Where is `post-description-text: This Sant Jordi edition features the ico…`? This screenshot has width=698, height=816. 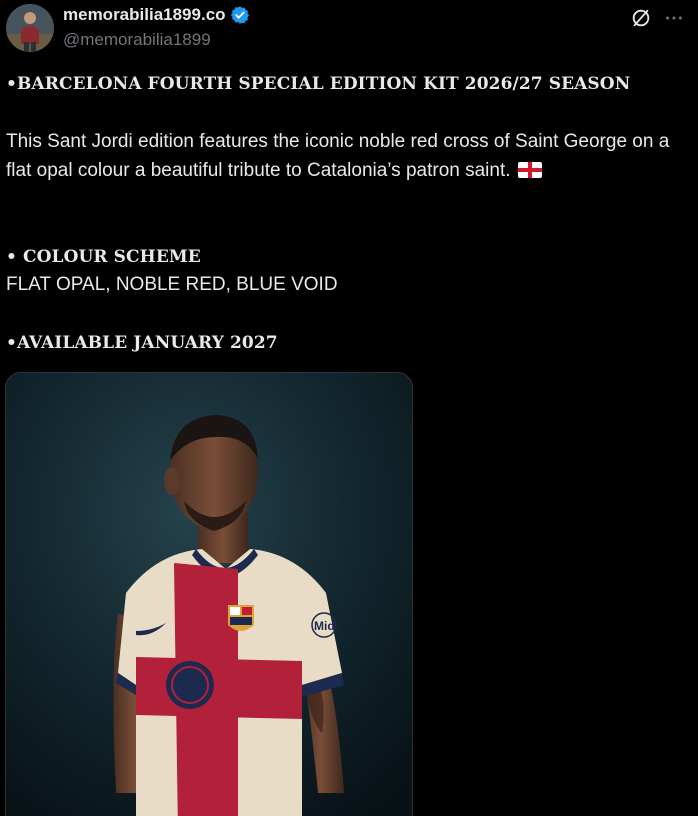
post-description-text: This Sant Jordi edition features the ico… is located at coordinates (338, 156).